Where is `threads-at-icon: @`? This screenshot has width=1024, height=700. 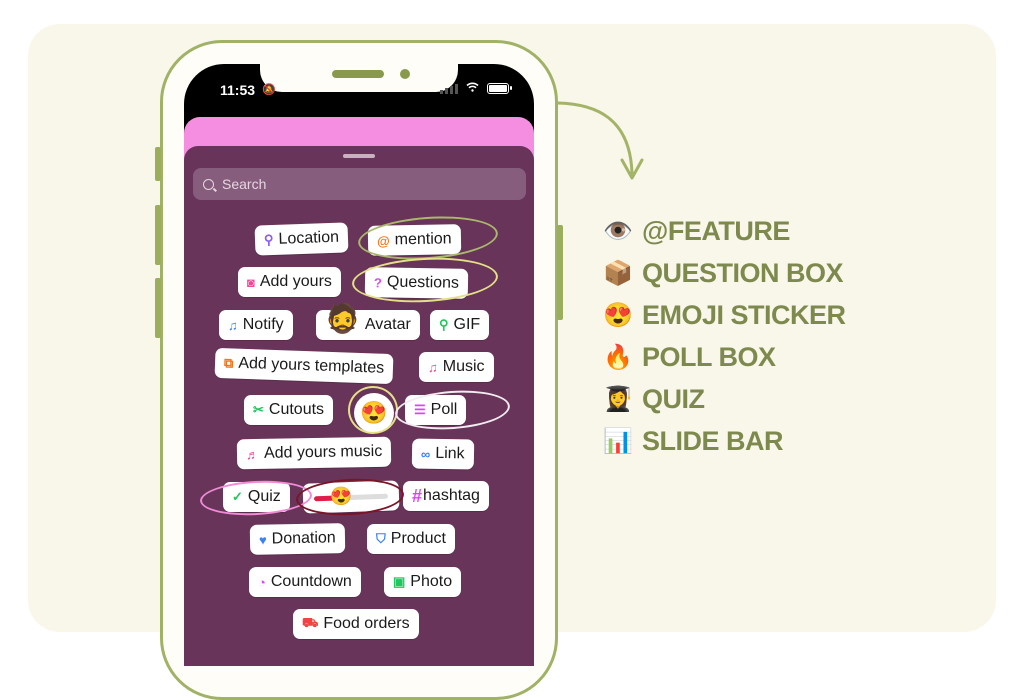 threads-at-icon: @ is located at coordinates (383, 240).